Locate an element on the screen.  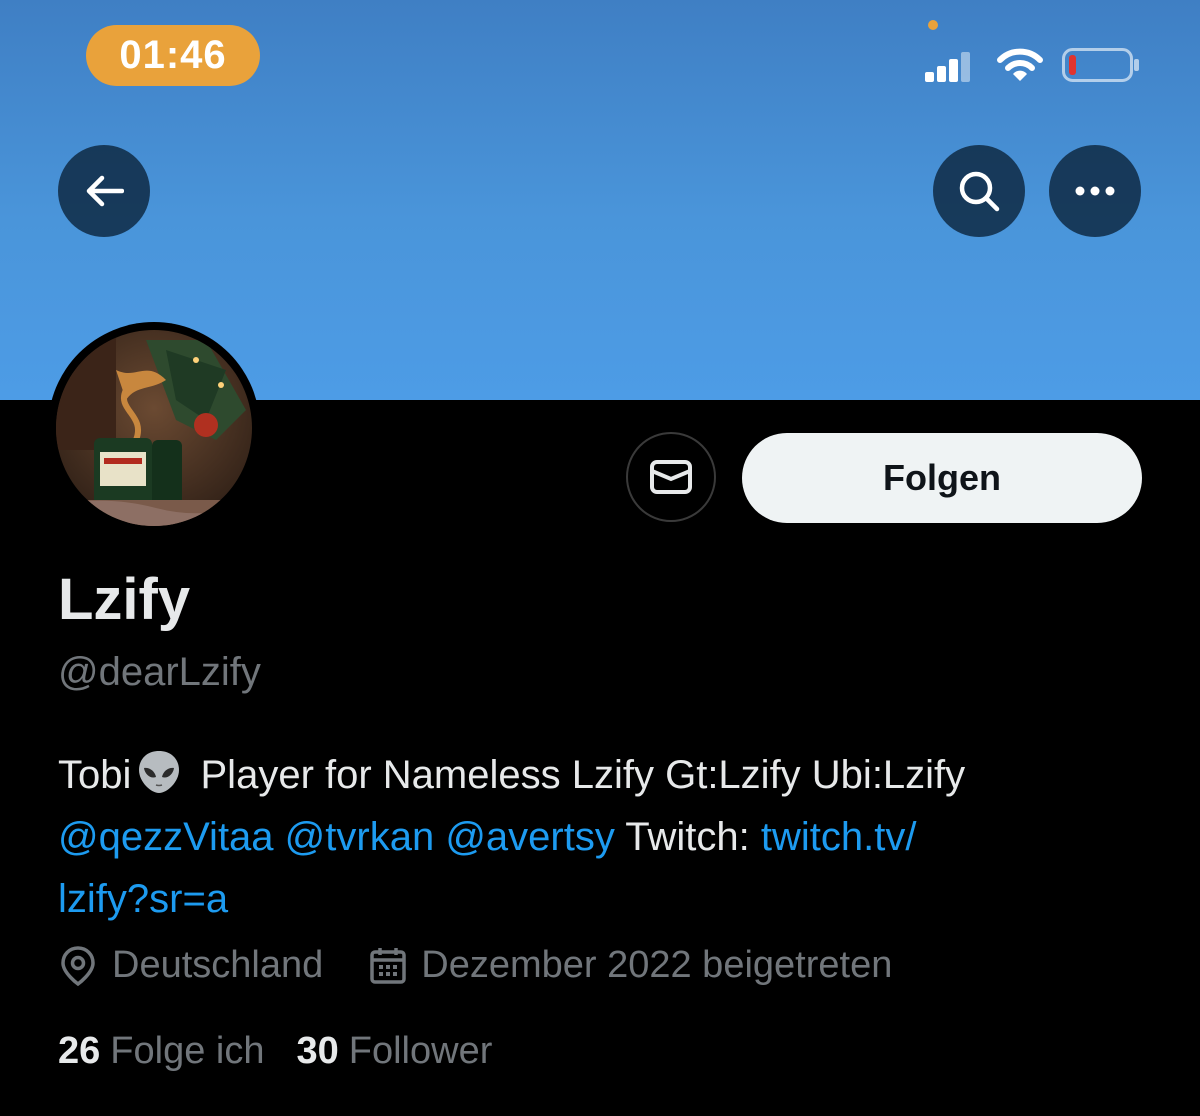
message-button is located at coordinates (671, 477).